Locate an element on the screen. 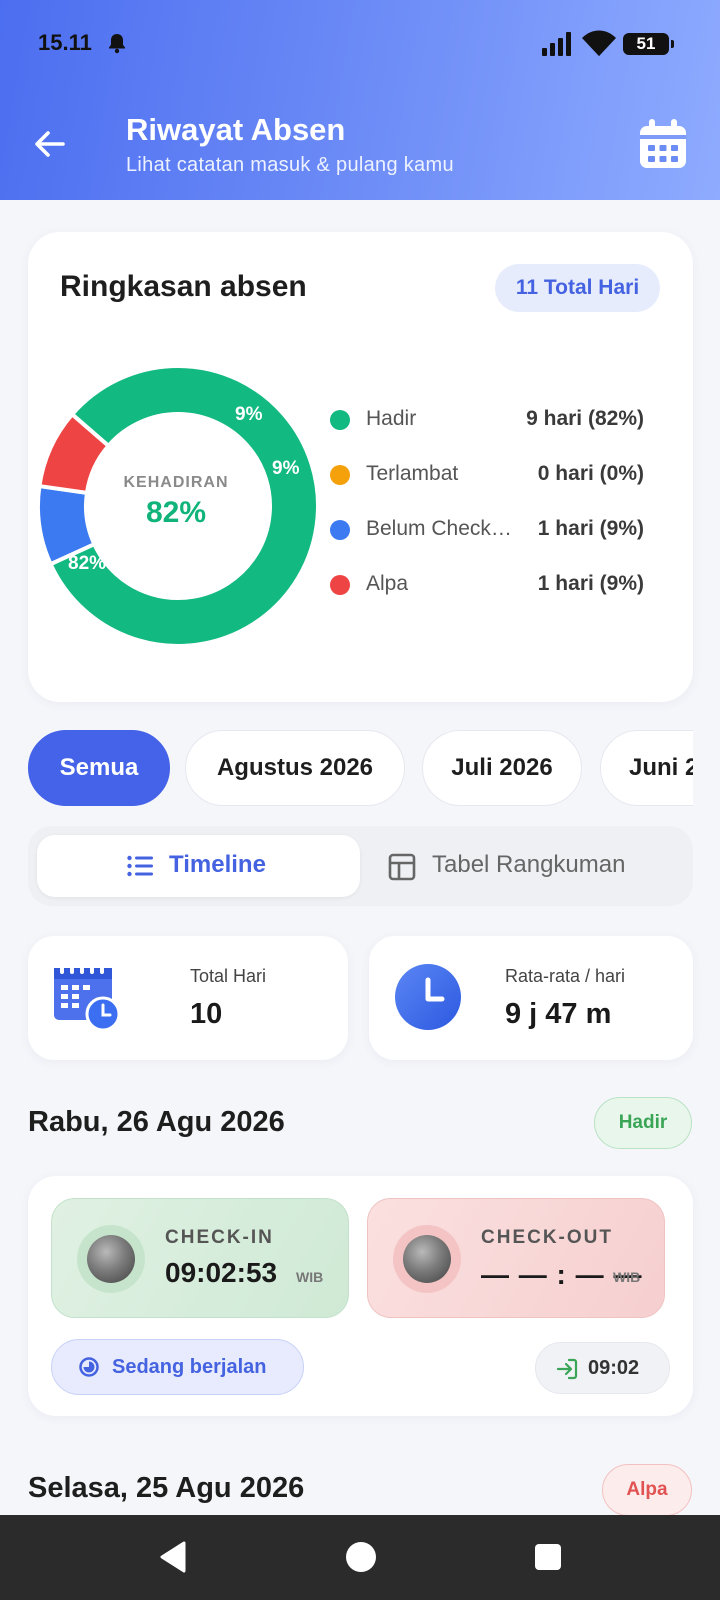 The image size is (720, 1600). page-title: Riwayat Absen is located at coordinates (236, 129).